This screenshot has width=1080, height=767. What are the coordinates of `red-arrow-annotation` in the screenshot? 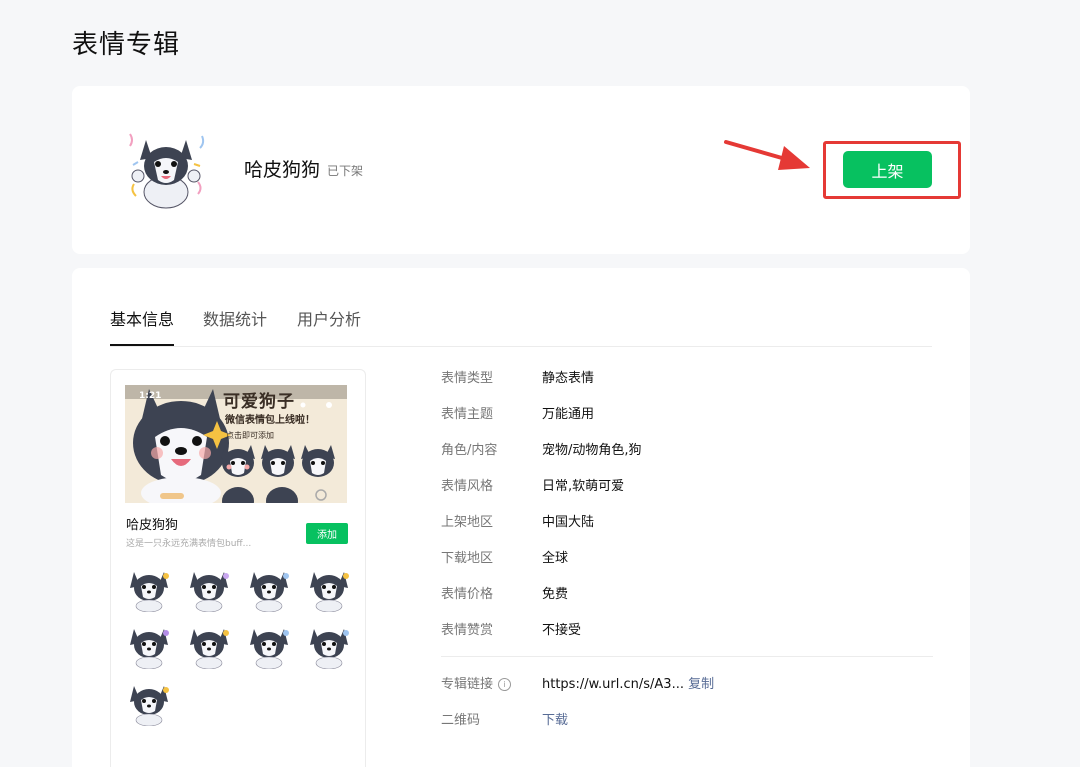 It's located at (767, 155).